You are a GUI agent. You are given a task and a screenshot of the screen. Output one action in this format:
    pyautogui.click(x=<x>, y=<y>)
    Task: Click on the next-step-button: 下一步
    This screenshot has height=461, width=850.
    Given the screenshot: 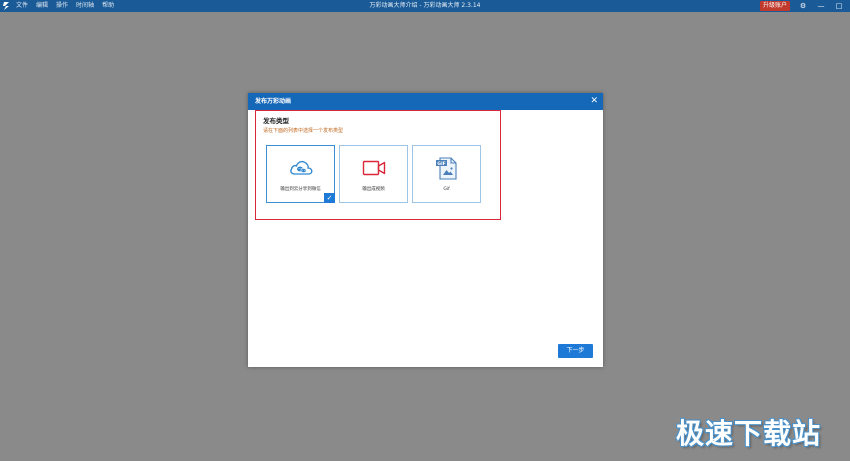 What is the action you would take?
    pyautogui.click(x=575, y=351)
    